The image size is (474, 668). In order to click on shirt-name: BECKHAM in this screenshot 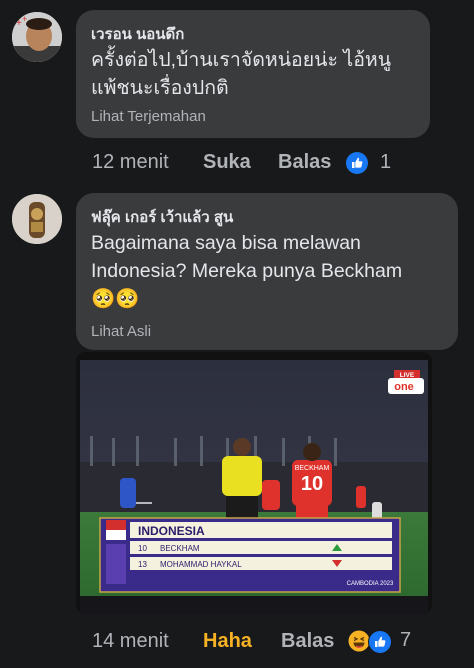, I will do `click(312, 468)`.